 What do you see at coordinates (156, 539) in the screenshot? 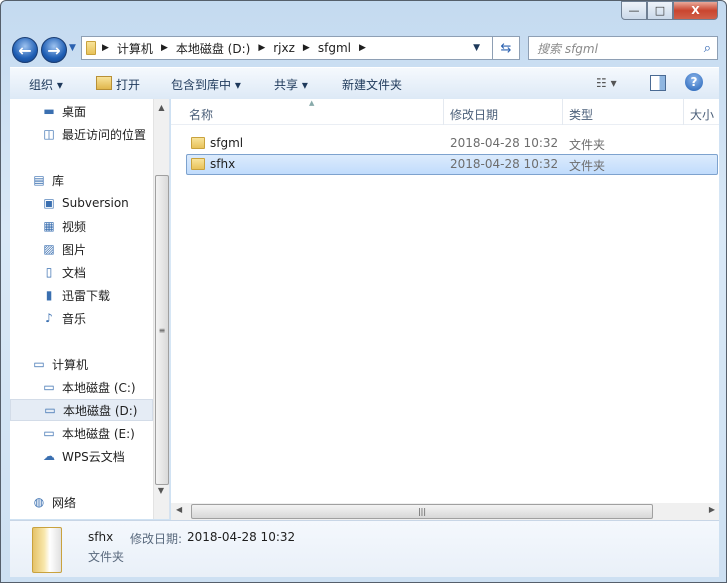
I see `details-modified-label: 修改日期:` at bounding box center [156, 539].